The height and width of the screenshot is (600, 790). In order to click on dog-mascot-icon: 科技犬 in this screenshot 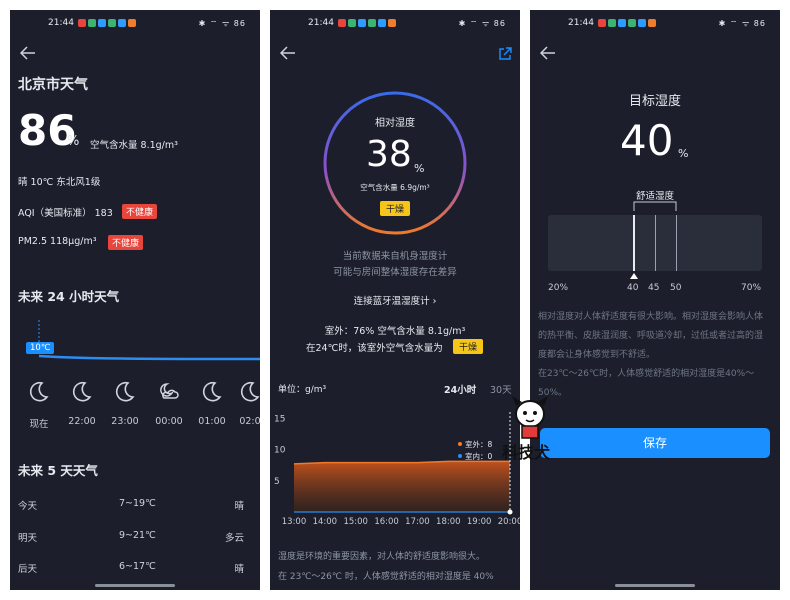, I will do `click(526, 429)`.